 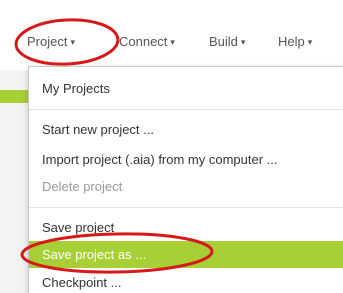 I want to click on menu-item-my-projects: My Projects, so click(x=186, y=88).